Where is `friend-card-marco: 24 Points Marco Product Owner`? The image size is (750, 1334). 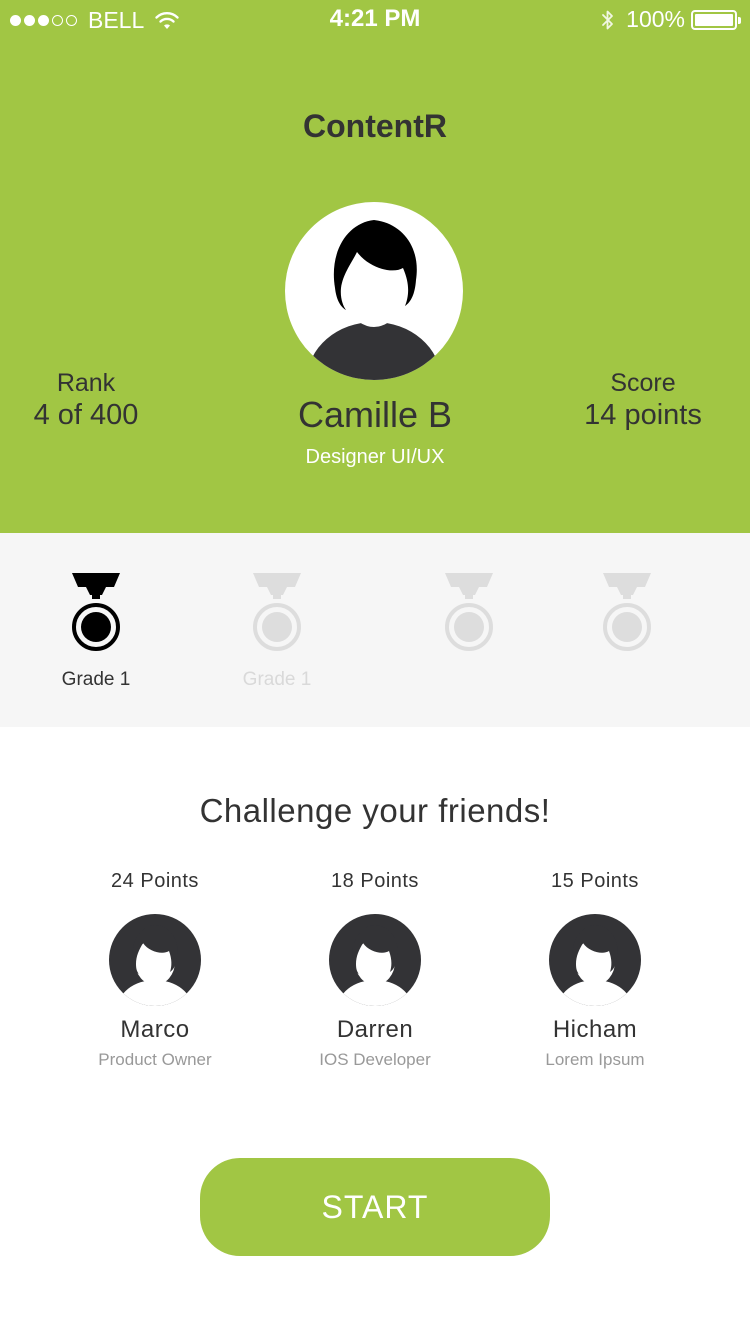
friend-card-marco: 24 Points Marco Product Owner is located at coordinates (155, 970).